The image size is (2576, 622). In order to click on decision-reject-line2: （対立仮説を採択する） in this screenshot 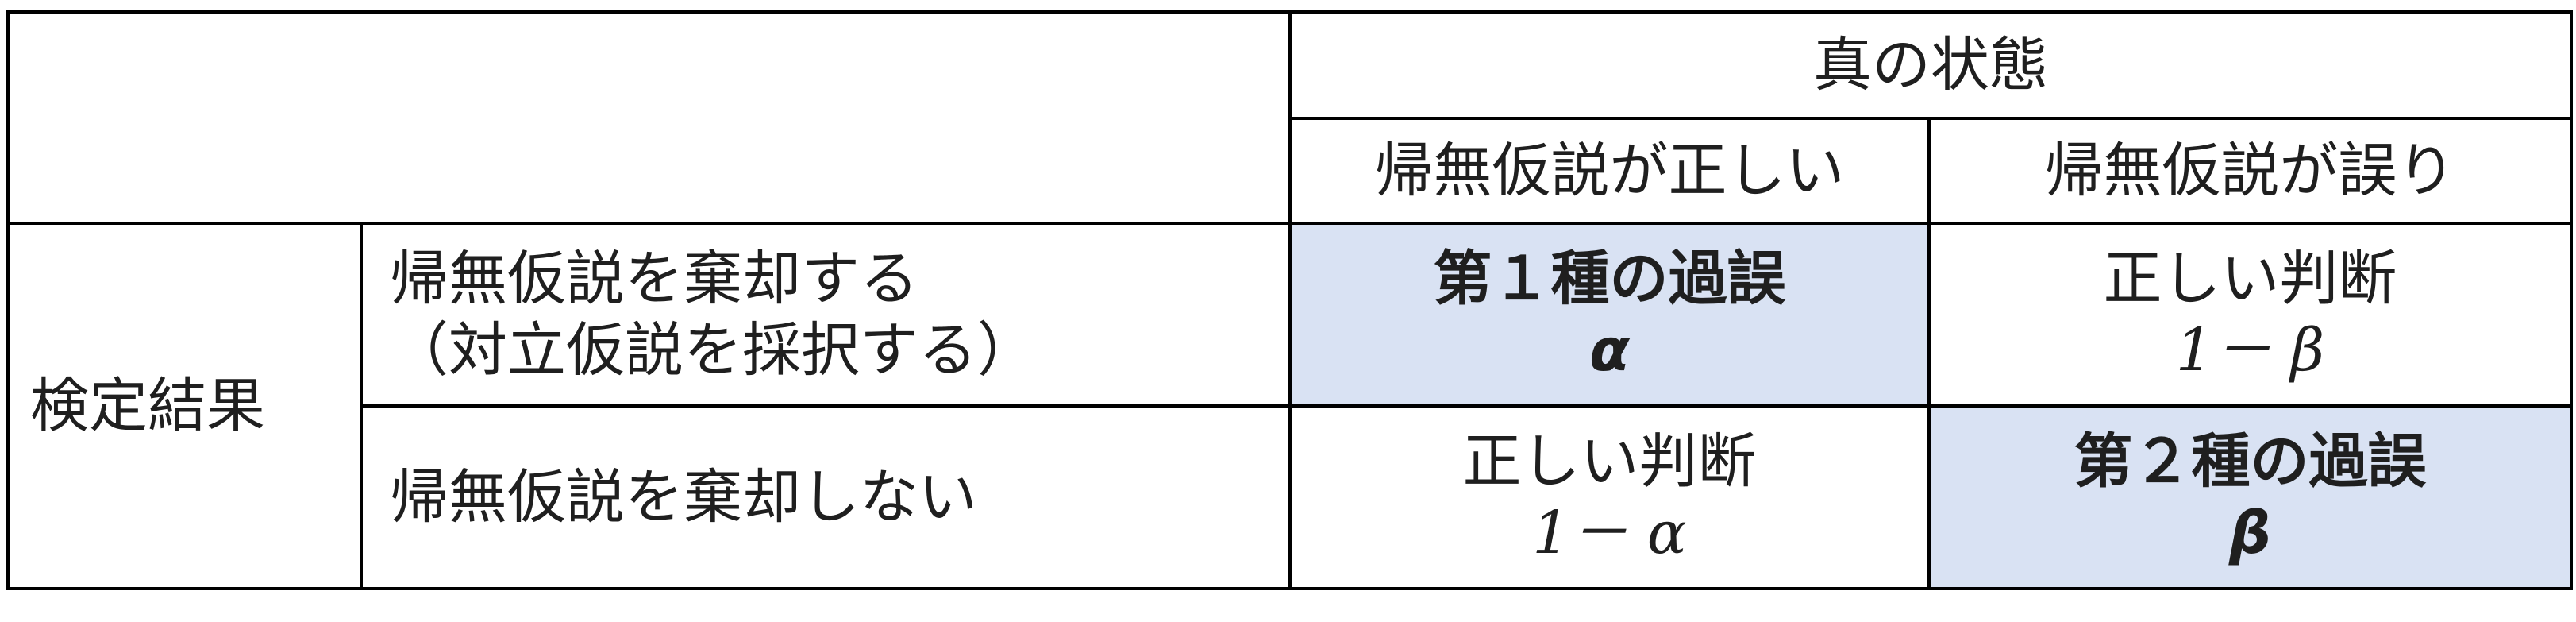, I will do `click(713, 350)`.